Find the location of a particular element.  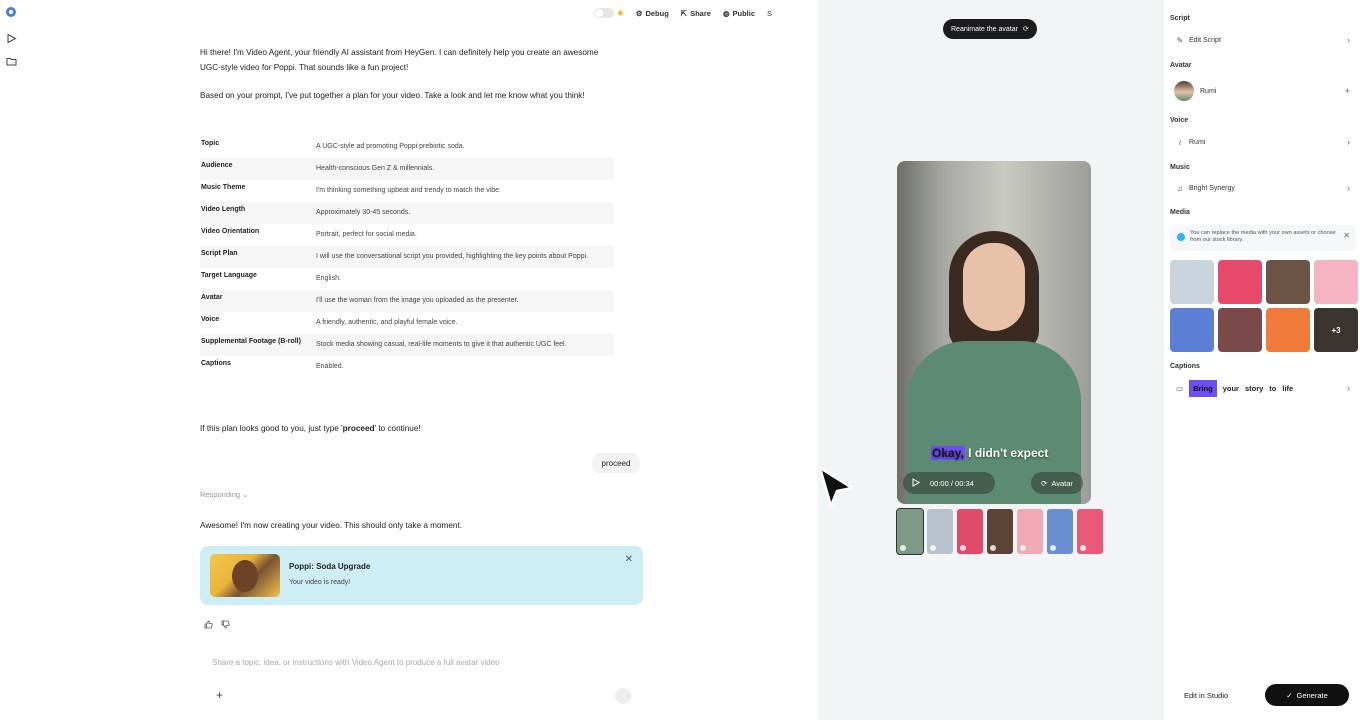

folder-icon is located at coordinates (11, 61).